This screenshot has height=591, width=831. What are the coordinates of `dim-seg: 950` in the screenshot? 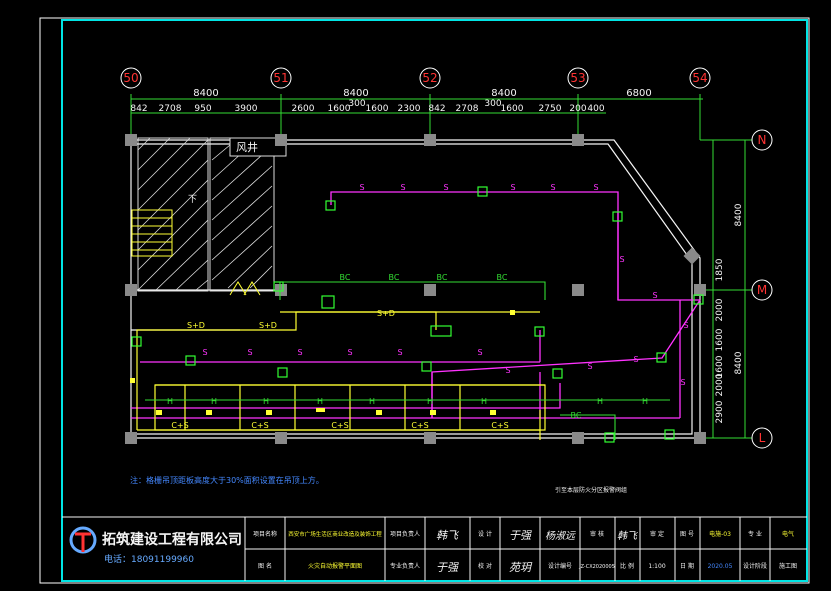 It's located at (202, 109).